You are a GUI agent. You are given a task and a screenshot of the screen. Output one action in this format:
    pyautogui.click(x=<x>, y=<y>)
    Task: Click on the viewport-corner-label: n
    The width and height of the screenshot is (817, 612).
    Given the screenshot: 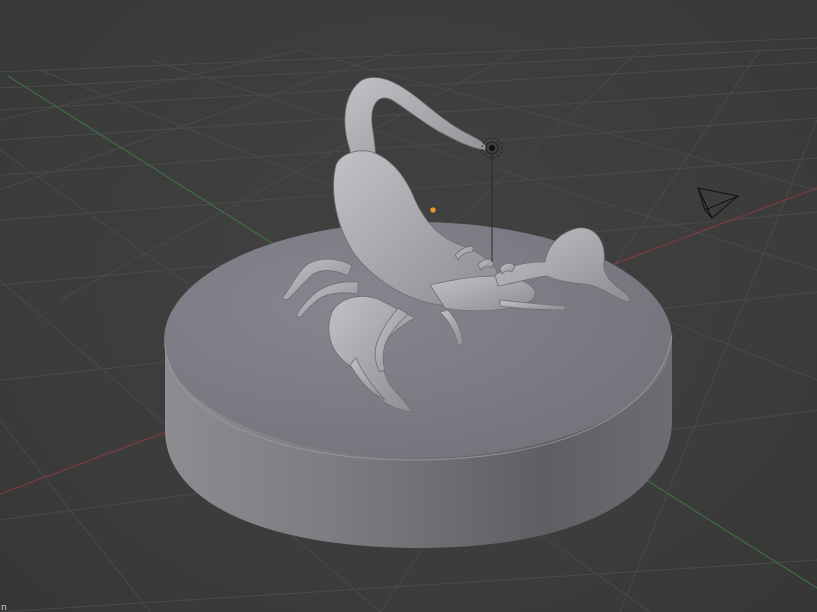 What is the action you would take?
    pyautogui.click(x=4, y=607)
    